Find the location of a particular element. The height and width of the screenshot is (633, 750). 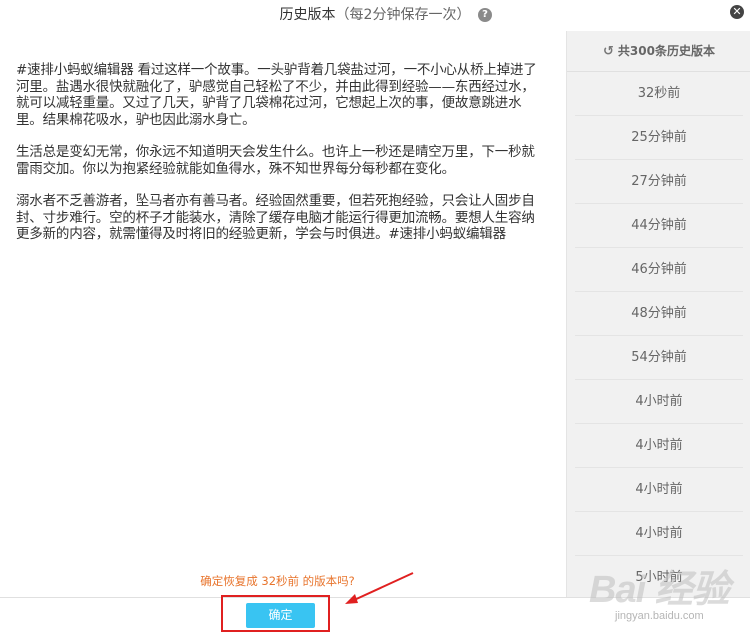

version-item: 54分钟前 is located at coordinates (659, 358).